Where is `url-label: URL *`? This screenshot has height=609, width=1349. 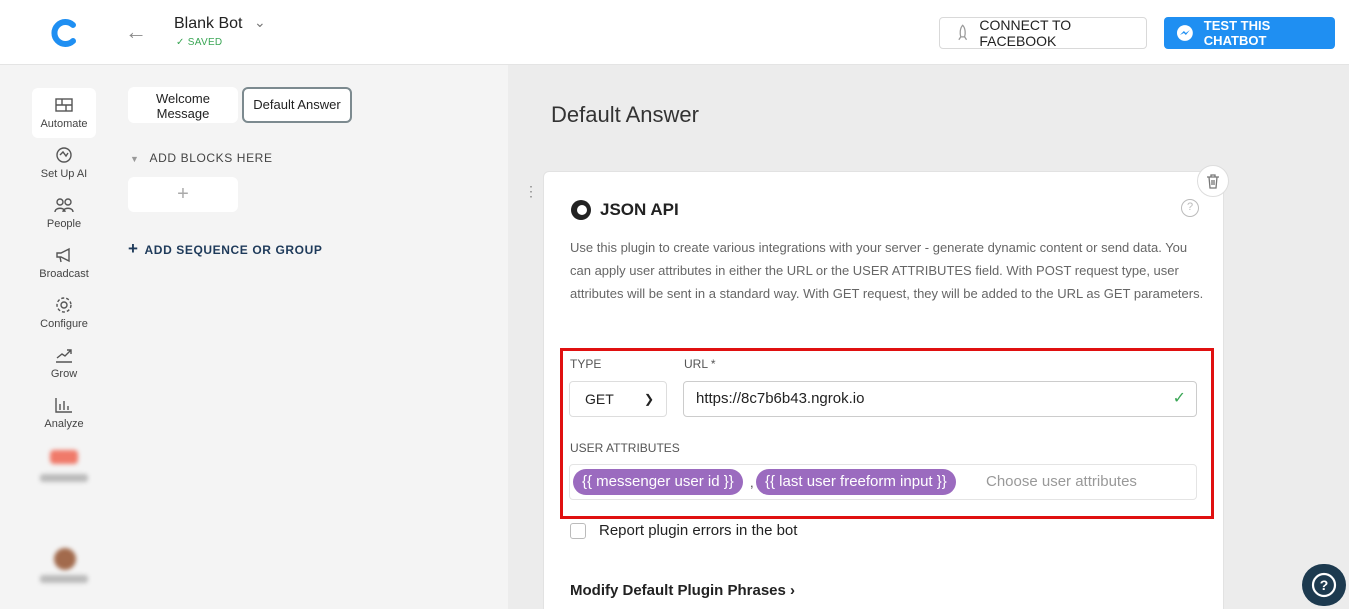 url-label: URL * is located at coordinates (700, 364).